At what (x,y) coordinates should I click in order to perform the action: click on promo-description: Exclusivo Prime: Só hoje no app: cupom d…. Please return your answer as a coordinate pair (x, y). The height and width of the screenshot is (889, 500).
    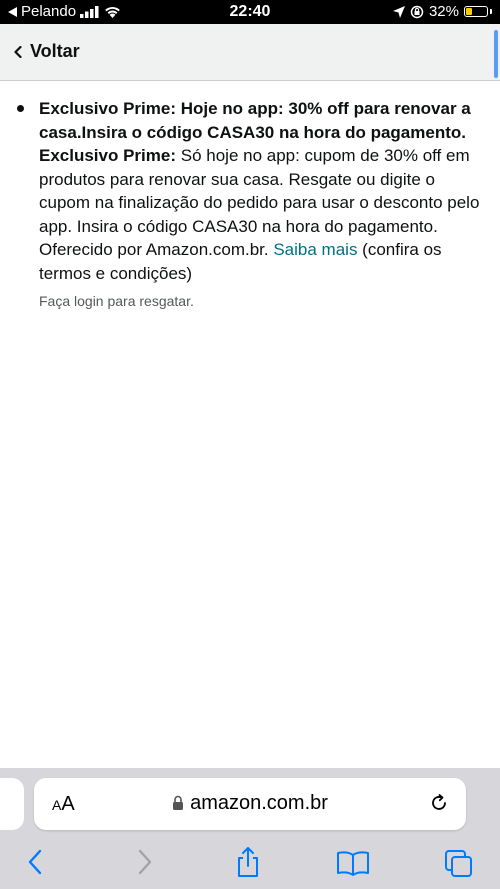
    Looking at the image, I should click on (260, 214).